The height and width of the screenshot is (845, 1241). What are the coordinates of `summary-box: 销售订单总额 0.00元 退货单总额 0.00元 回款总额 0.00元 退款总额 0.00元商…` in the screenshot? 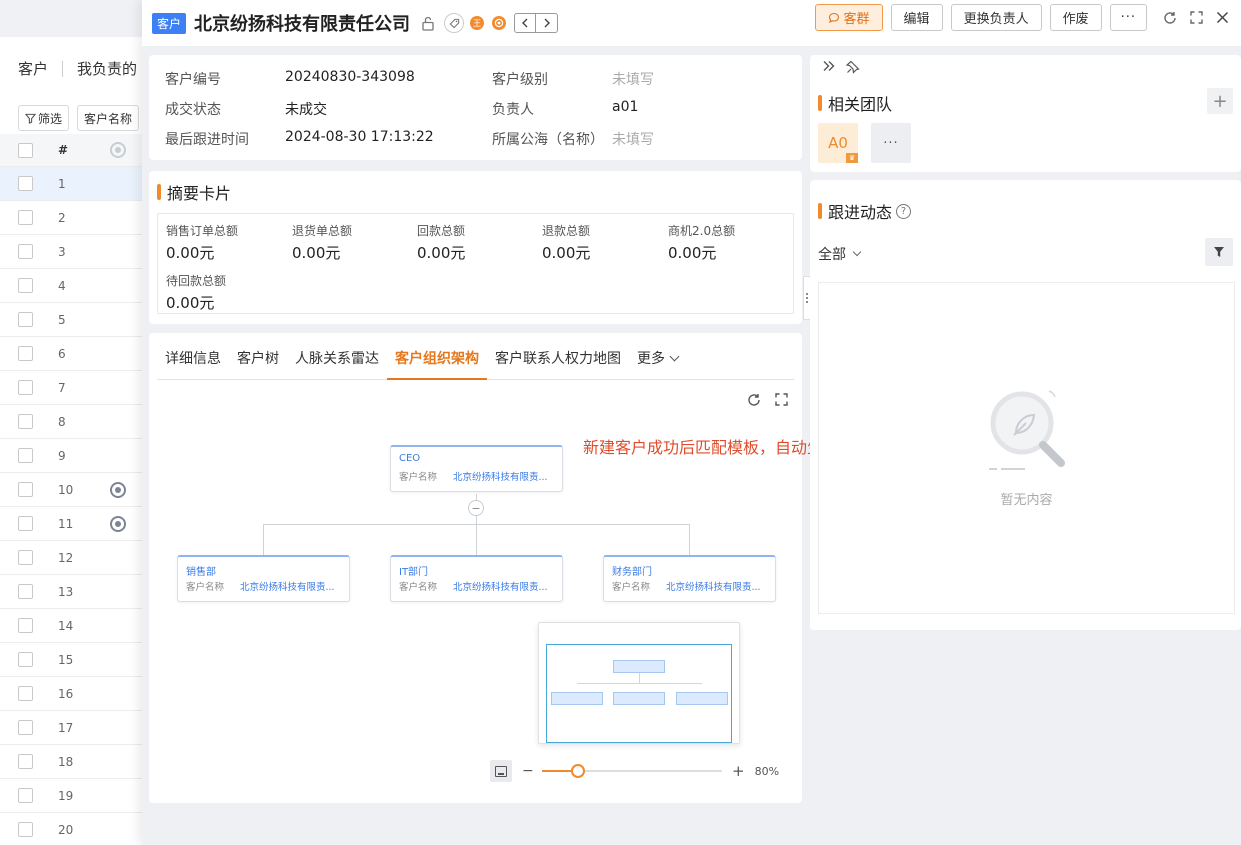 It's located at (475, 263).